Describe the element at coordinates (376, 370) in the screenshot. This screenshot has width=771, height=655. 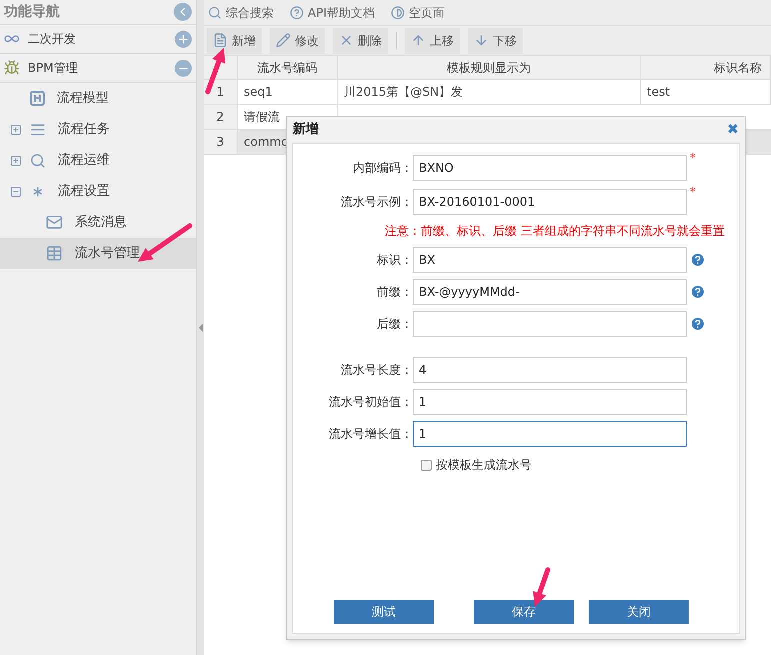
I see `field-label: 流水号长度：` at that location.